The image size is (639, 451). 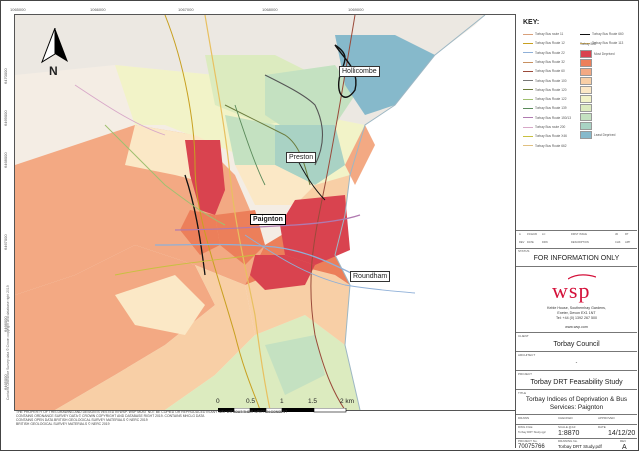 I want to click on grid-label-top: 1065000, so click(x=18, y=9).